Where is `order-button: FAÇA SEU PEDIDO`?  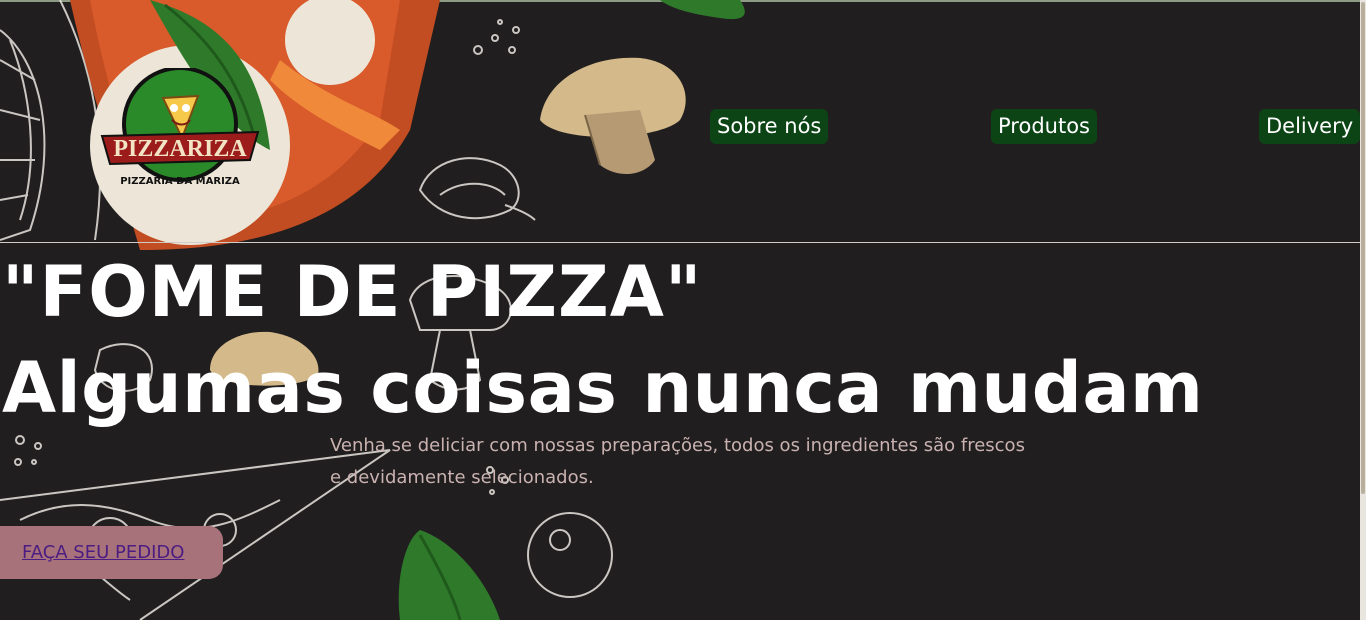 order-button: FAÇA SEU PEDIDO is located at coordinates (111, 552).